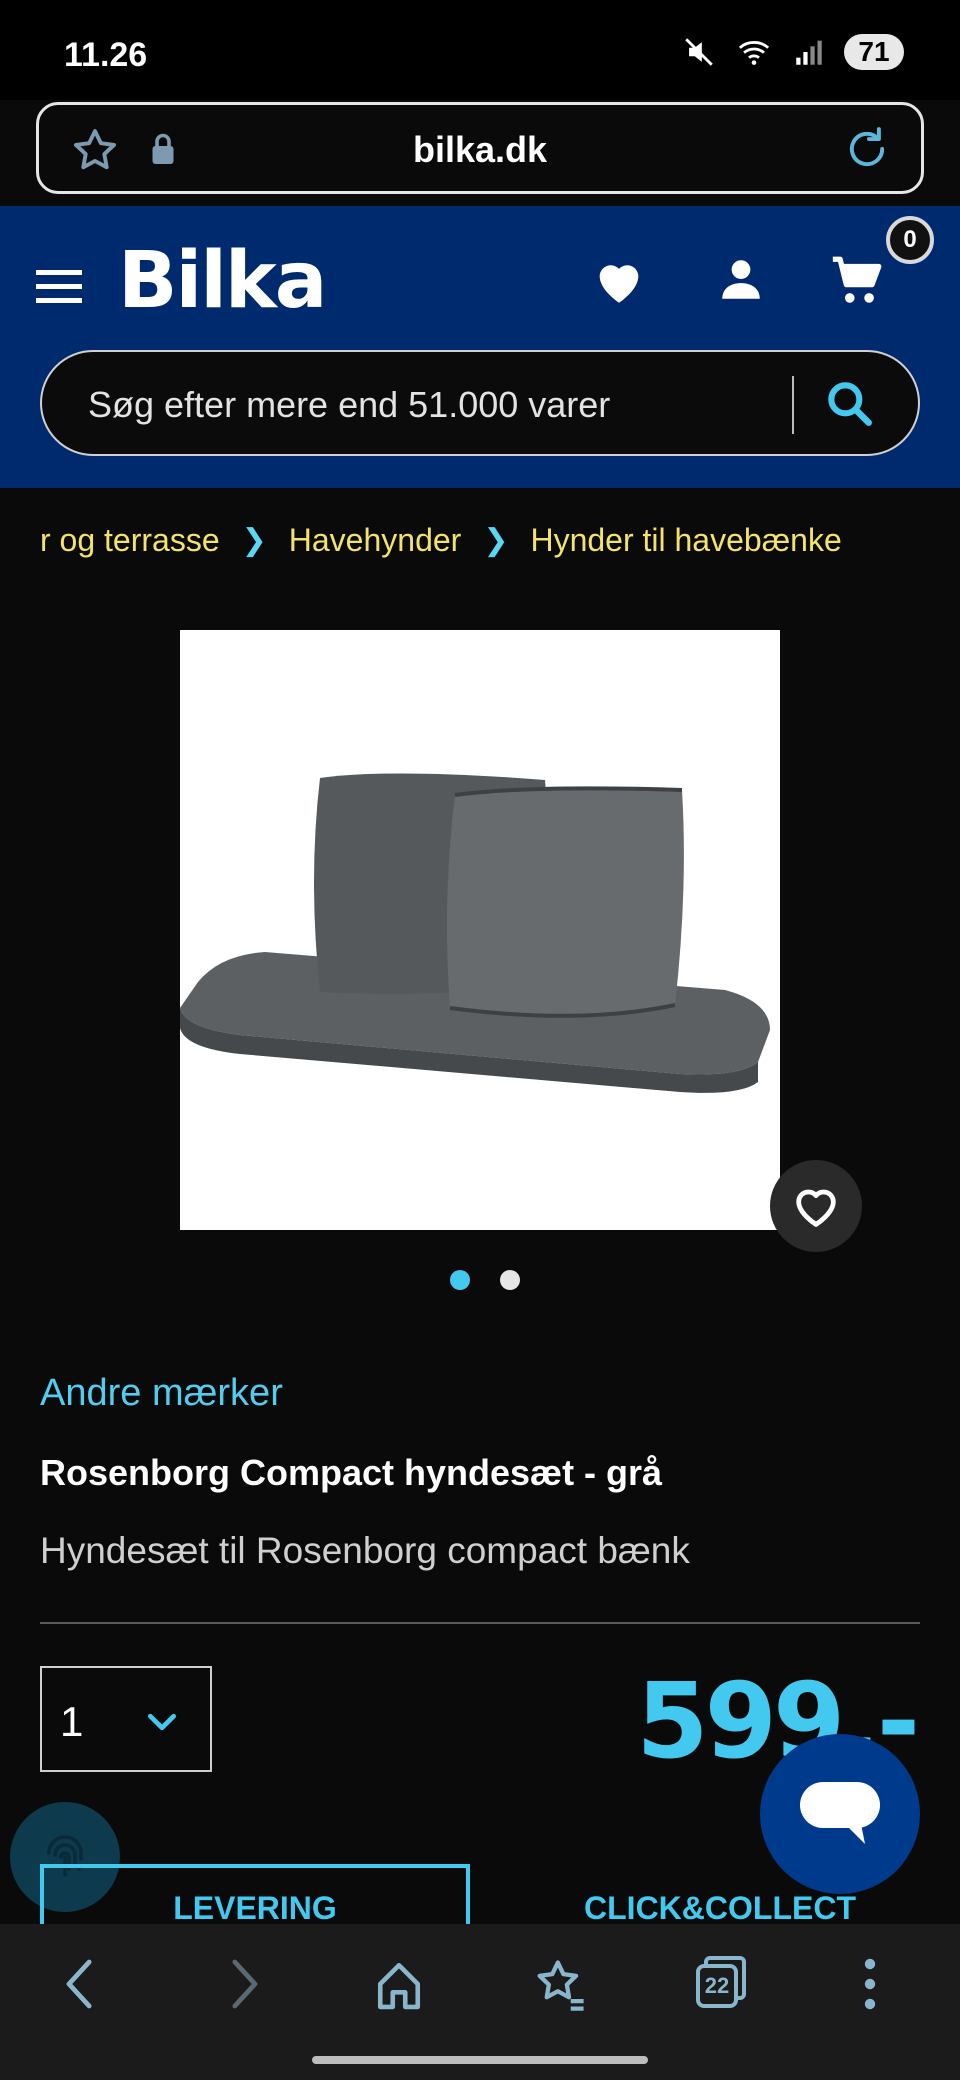  Describe the element at coordinates (720, 1894) in the screenshot. I see `click-collect-tab: CLICK&COLLECT` at that location.